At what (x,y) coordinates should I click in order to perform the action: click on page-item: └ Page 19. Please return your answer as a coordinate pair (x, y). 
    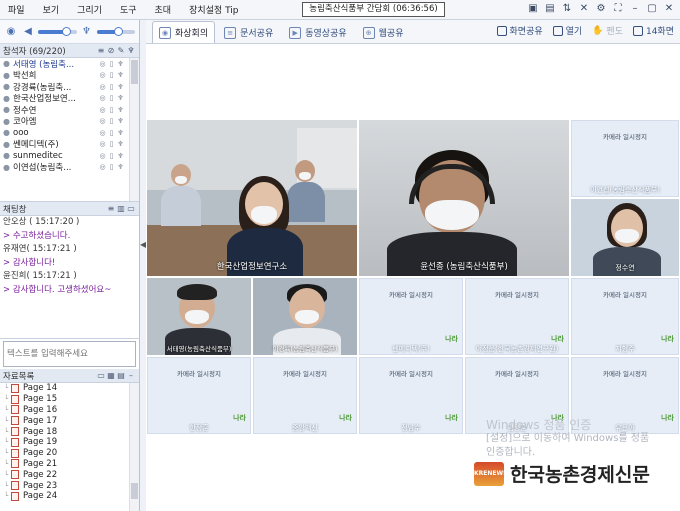
    Looking at the image, I should click on (69, 442).